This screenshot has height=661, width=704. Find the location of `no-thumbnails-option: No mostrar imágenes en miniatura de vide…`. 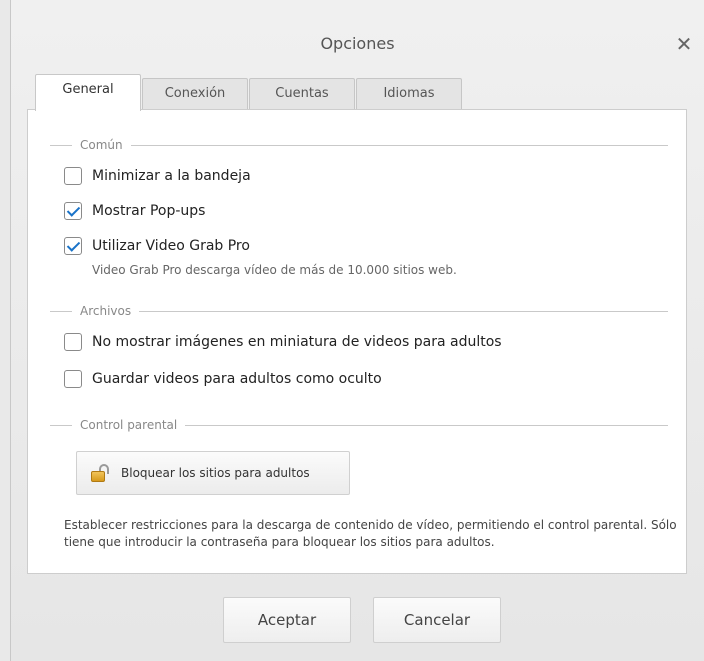

no-thumbnails-option: No mostrar imágenes en miniatura de vide… is located at coordinates (283, 342).